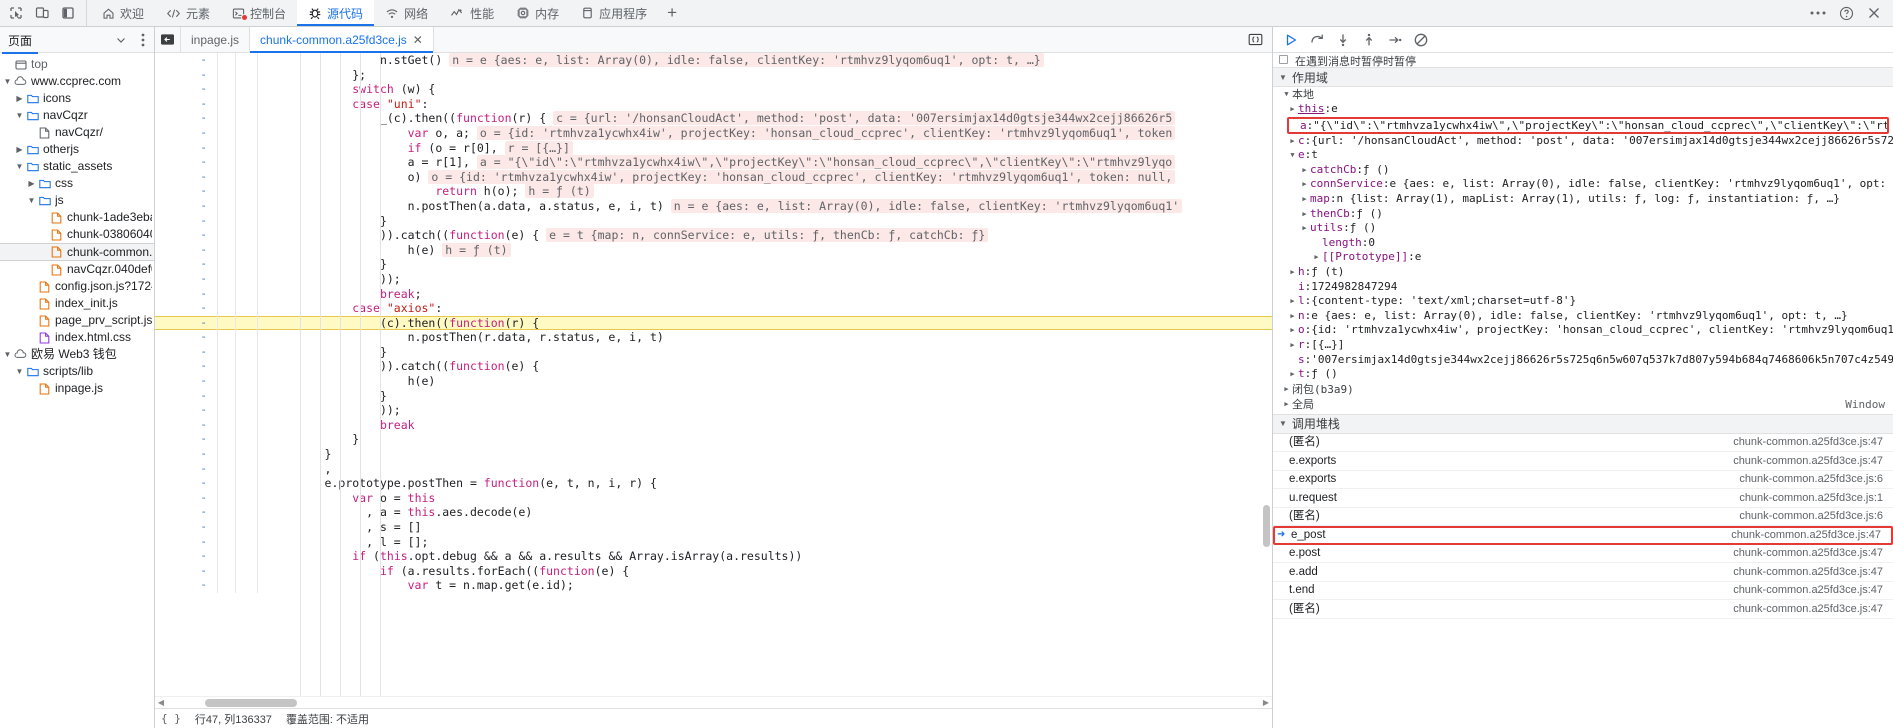 This screenshot has height=728, width=1893. What do you see at coordinates (77, 217) in the screenshot?
I see `file-tree-item: chunk-1ade3eba.d13` at bounding box center [77, 217].